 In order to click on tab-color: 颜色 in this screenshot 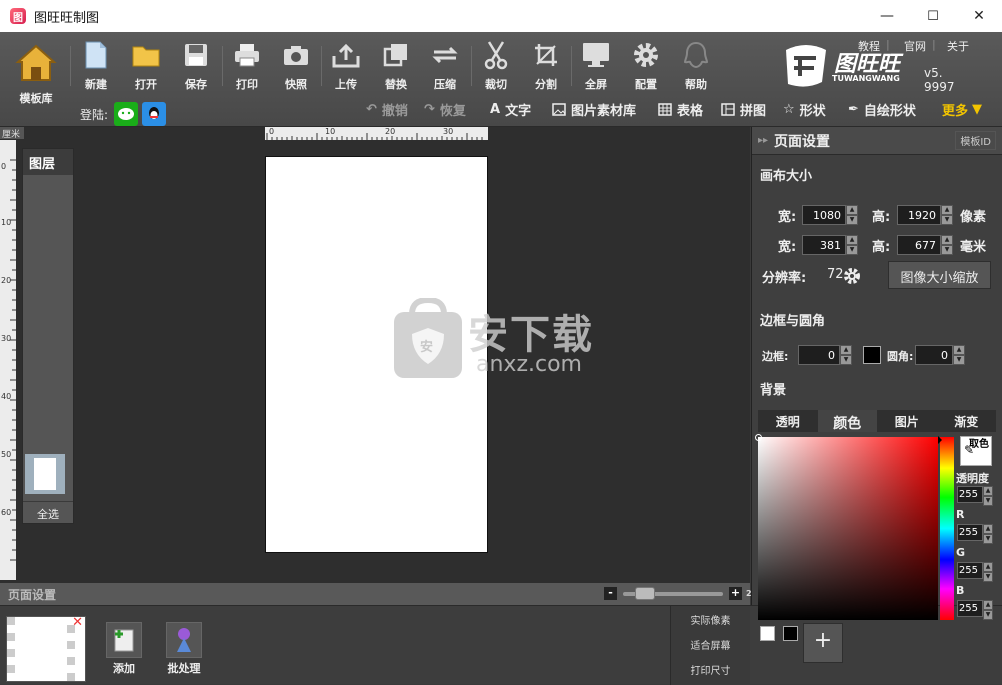, I will do `click(847, 421)`.